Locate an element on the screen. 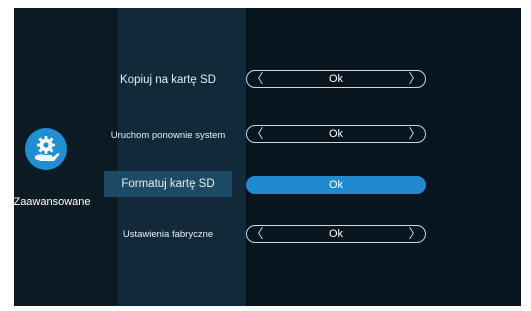 This screenshot has height=311, width=531. copy-to-sd-control: 〈 Ok 〉 is located at coordinates (336, 79).